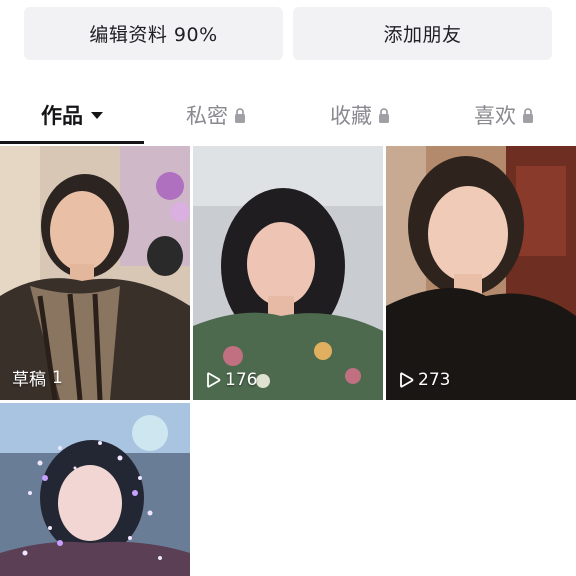 The height and width of the screenshot is (576, 576). Describe the element at coordinates (241, 380) in the screenshot. I see `play-count-value: 176` at that location.